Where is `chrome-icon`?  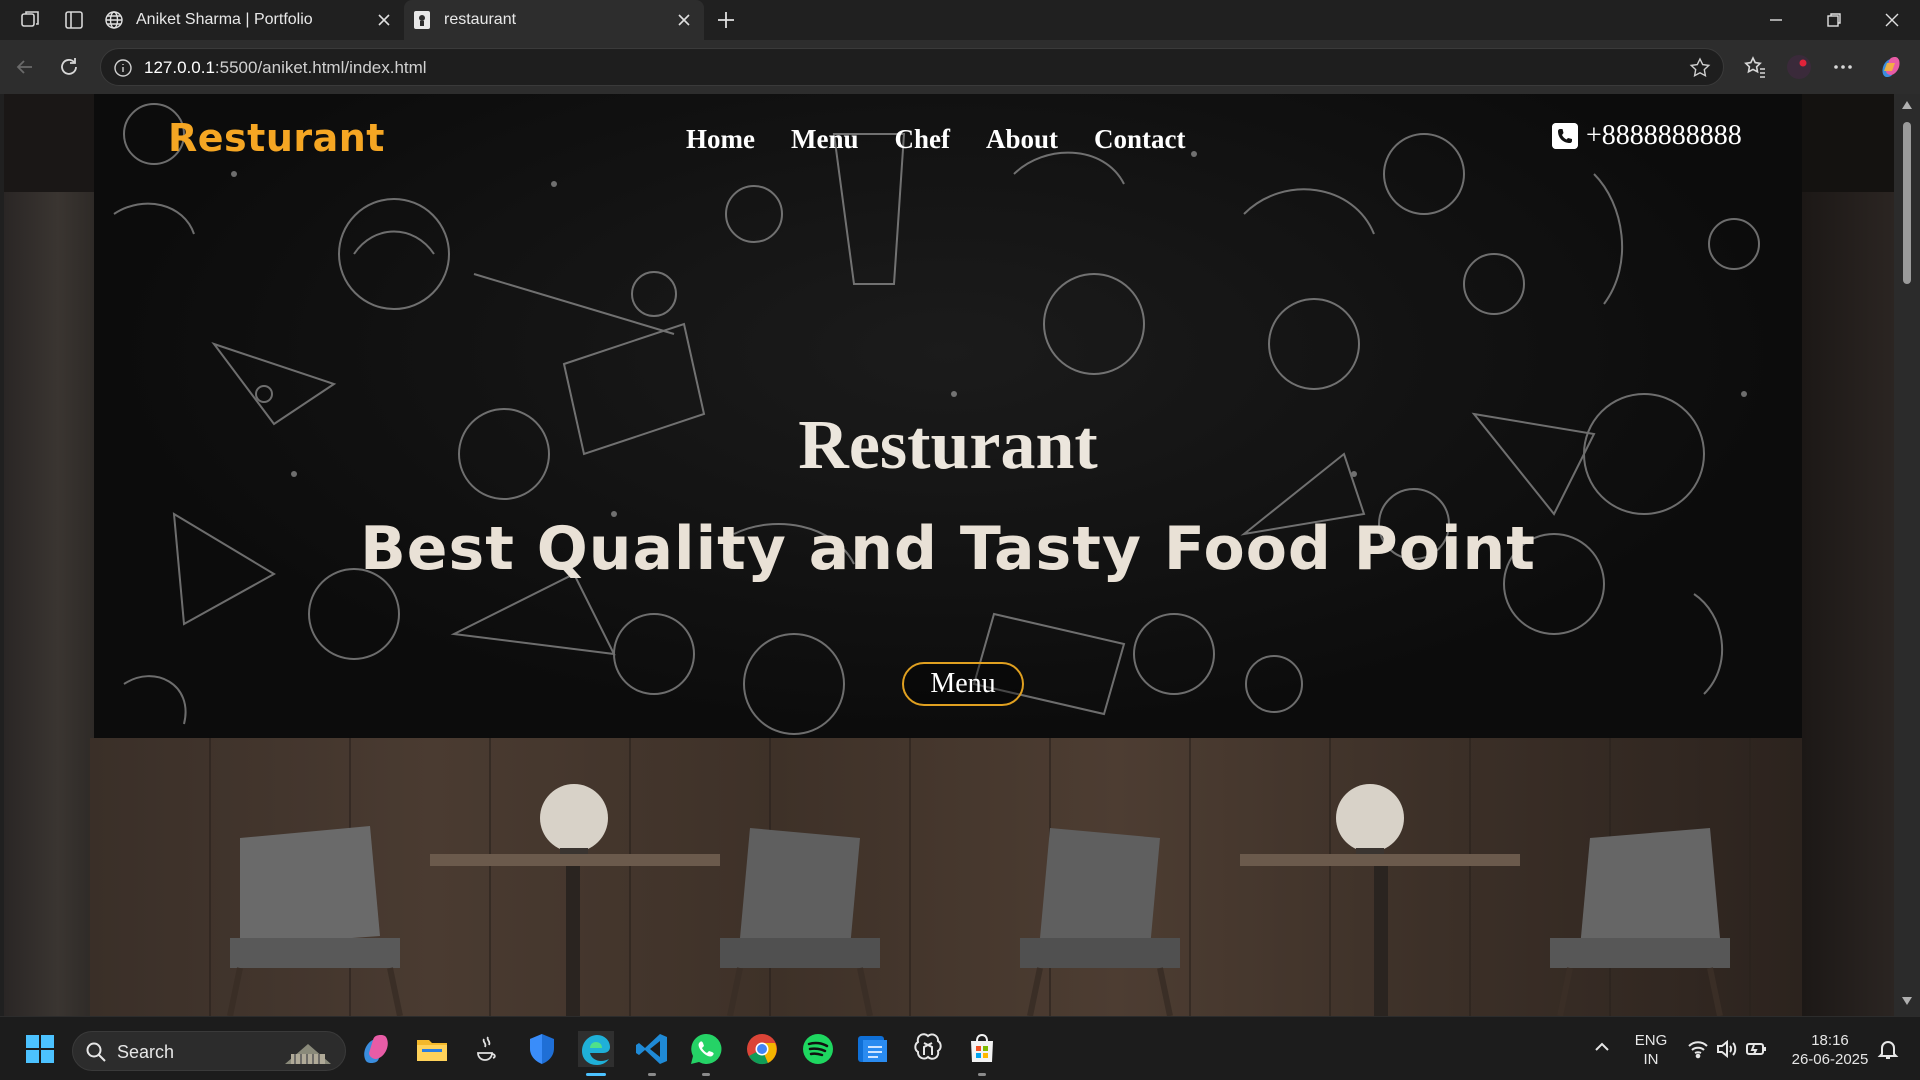 chrome-icon is located at coordinates (762, 1049).